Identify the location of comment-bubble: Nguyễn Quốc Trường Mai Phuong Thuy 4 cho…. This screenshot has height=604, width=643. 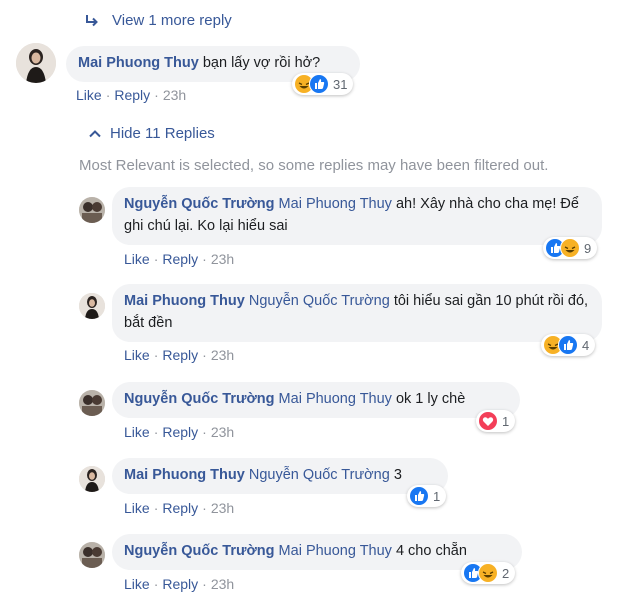
(317, 552).